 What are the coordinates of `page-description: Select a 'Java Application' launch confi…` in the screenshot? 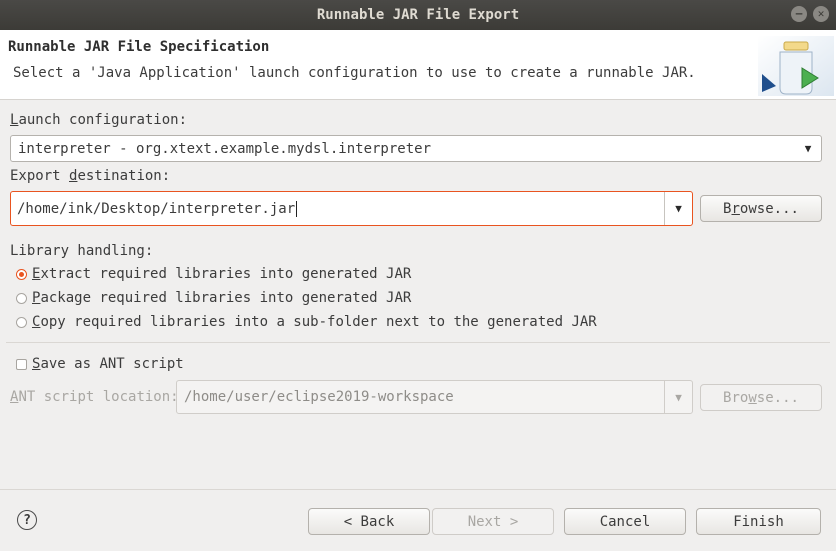 It's located at (354, 73).